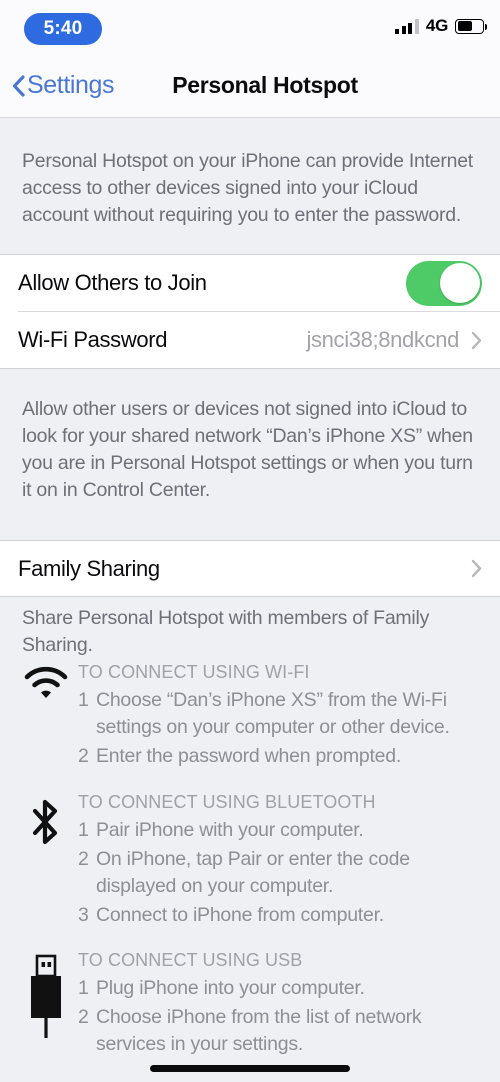 The height and width of the screenshot is (1082, 500). I want to click on home-indicator, so click(250, 1068).